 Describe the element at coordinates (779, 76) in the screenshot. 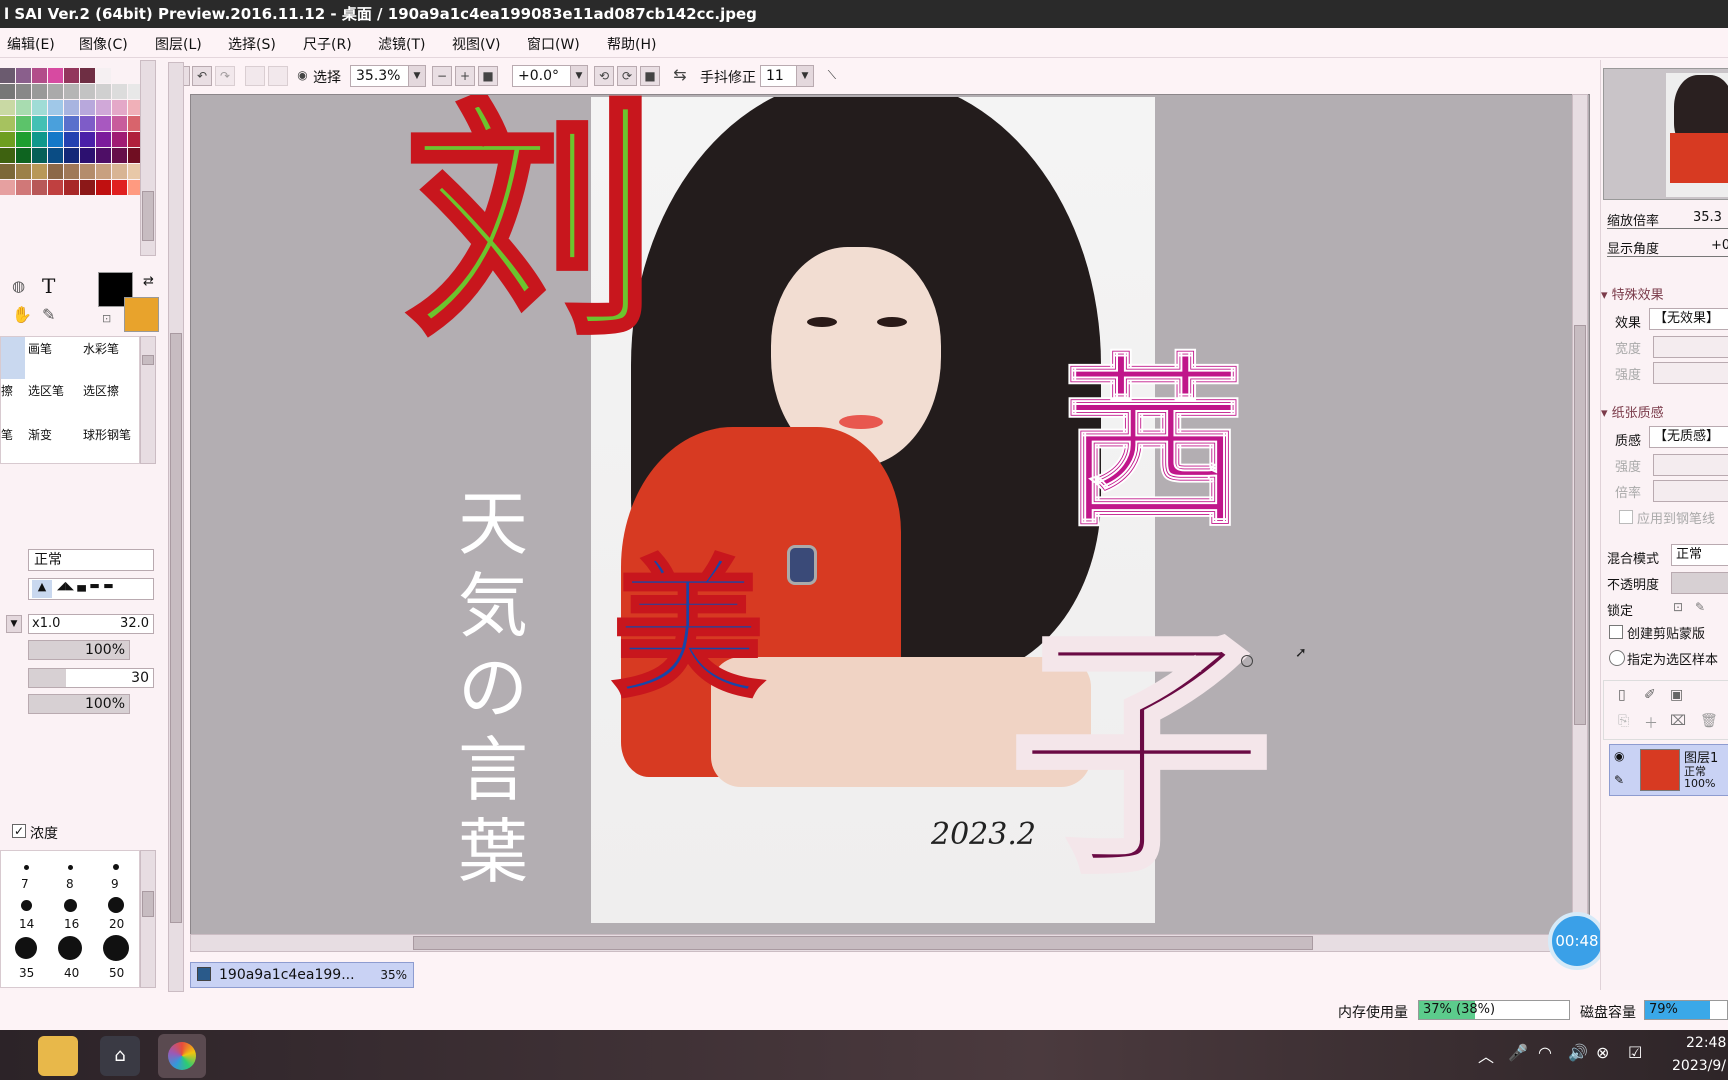

I see `stabilizer-field: 11` at that location.